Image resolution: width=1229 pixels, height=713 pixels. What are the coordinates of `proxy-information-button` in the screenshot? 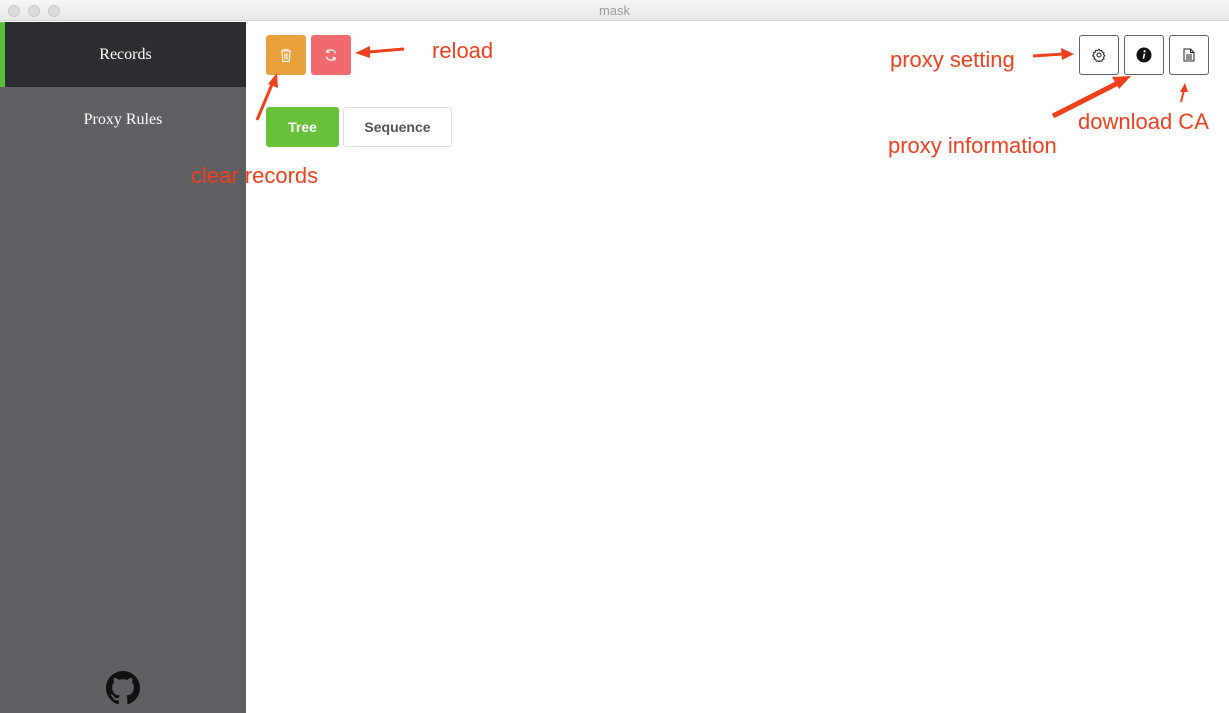 It's located at (1144, 55).